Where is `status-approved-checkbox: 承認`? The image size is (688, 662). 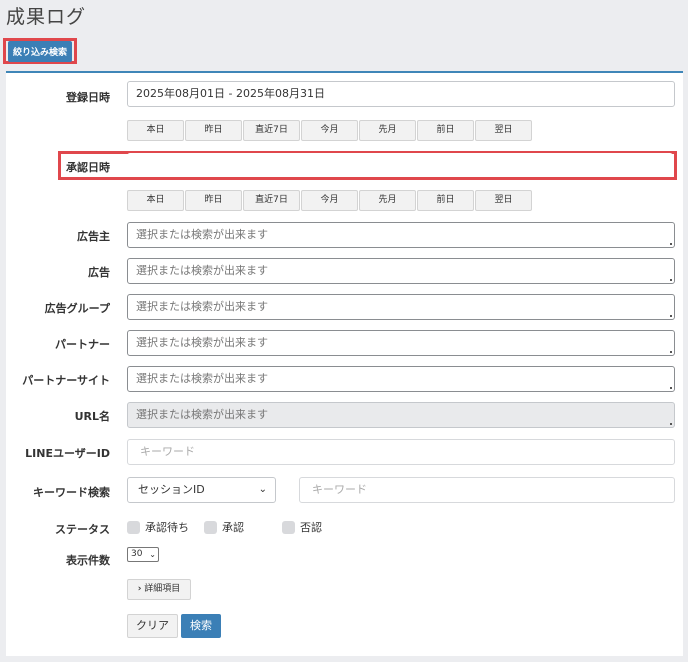 status-approved-checkbox: 承認 is located at coordinates (224, 527).